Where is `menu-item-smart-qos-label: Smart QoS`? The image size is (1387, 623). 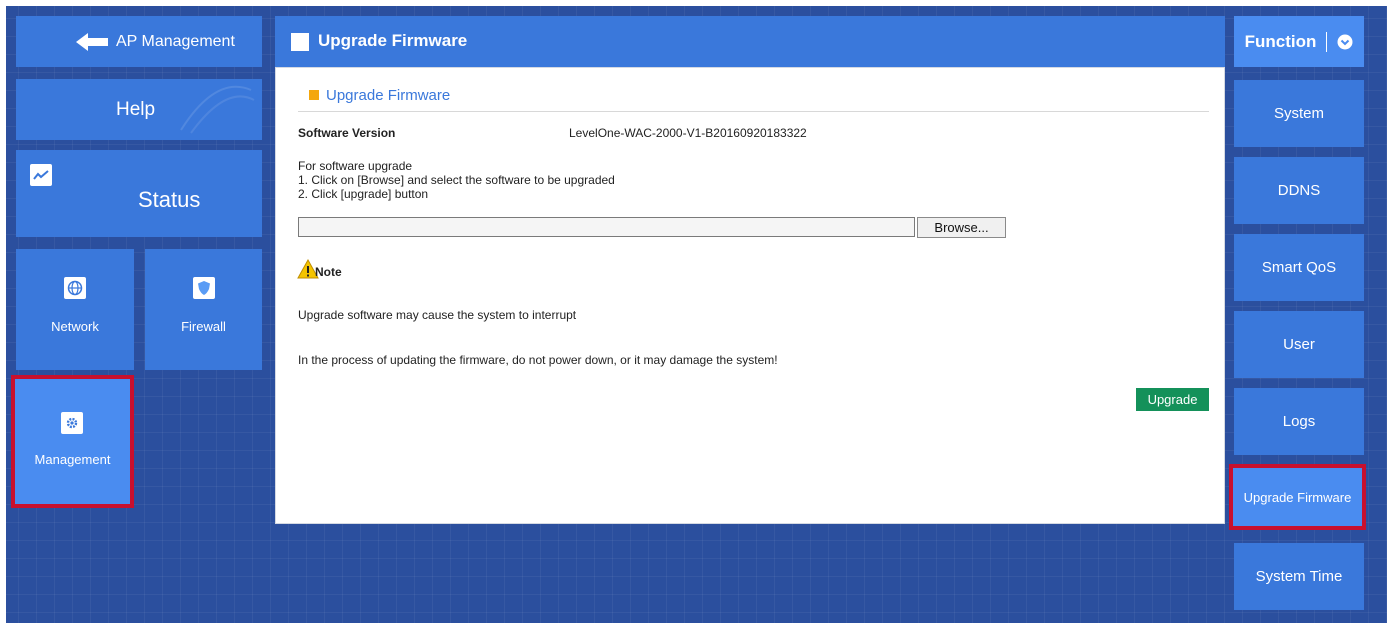
menu-item-smart-qos-label: Smart QoS is located at coordinates (1299, 267).